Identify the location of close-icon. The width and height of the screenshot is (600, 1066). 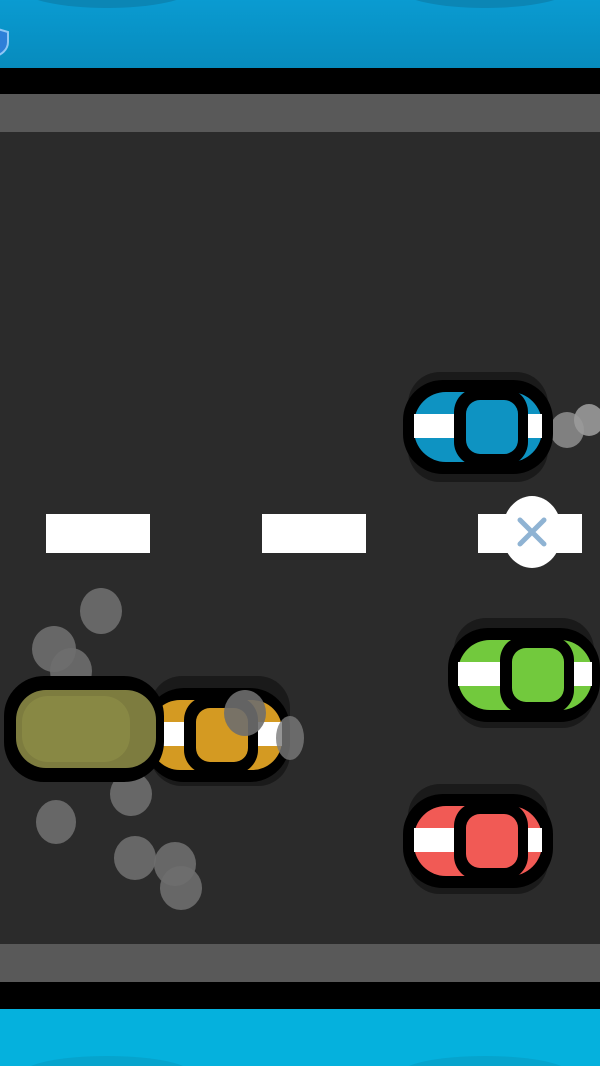
(532, 532).